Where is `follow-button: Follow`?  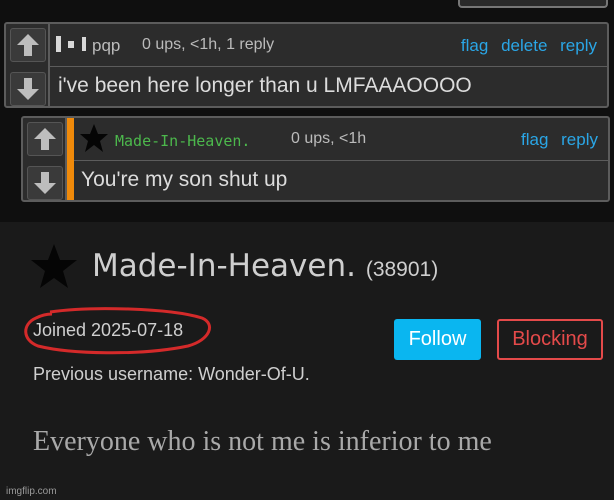
follow-button: Follow is located at coordinates (437, 339).